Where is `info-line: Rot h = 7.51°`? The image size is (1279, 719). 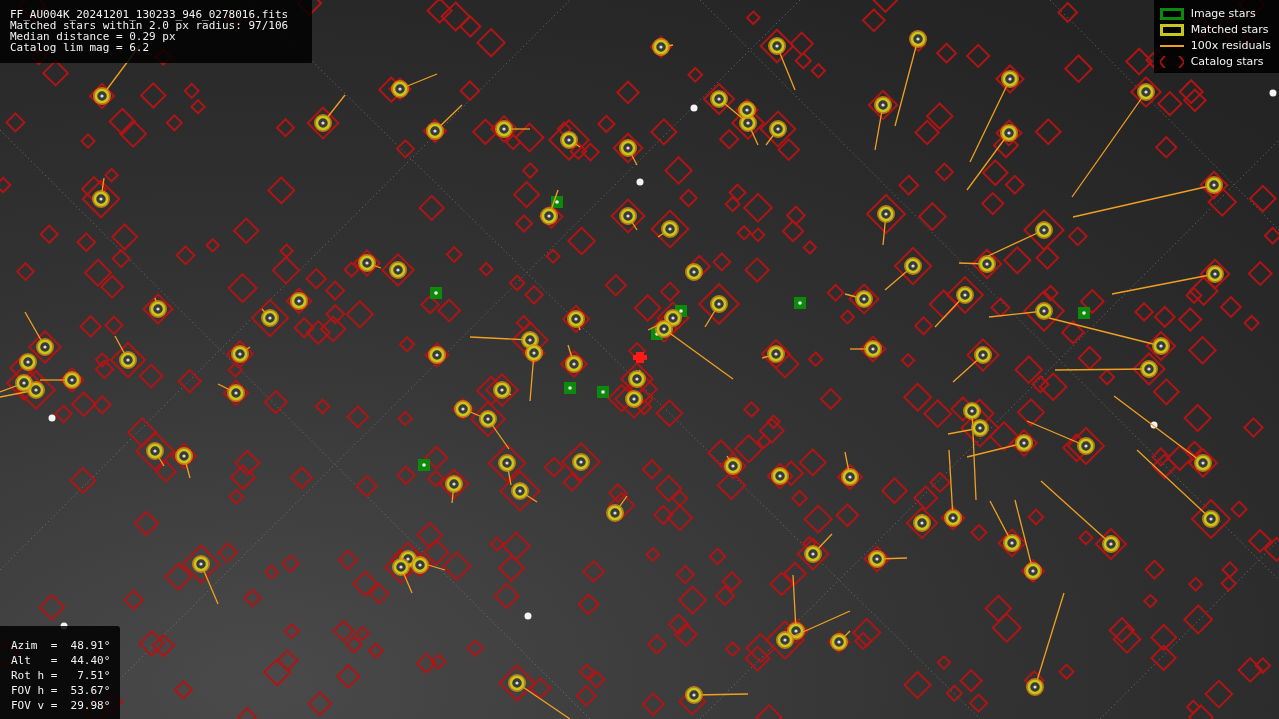
info-line: Rot h = 7.51° is located at coordinates (61, 675).